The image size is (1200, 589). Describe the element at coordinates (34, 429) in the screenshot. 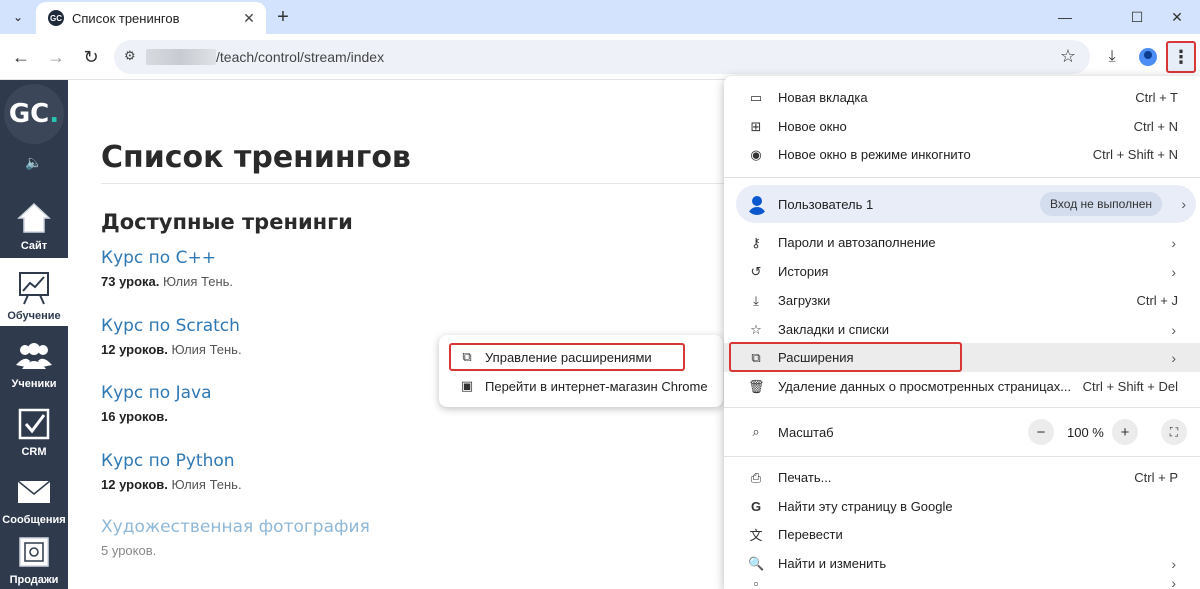

I see `sidebar-item-crm: CRM` at that location.